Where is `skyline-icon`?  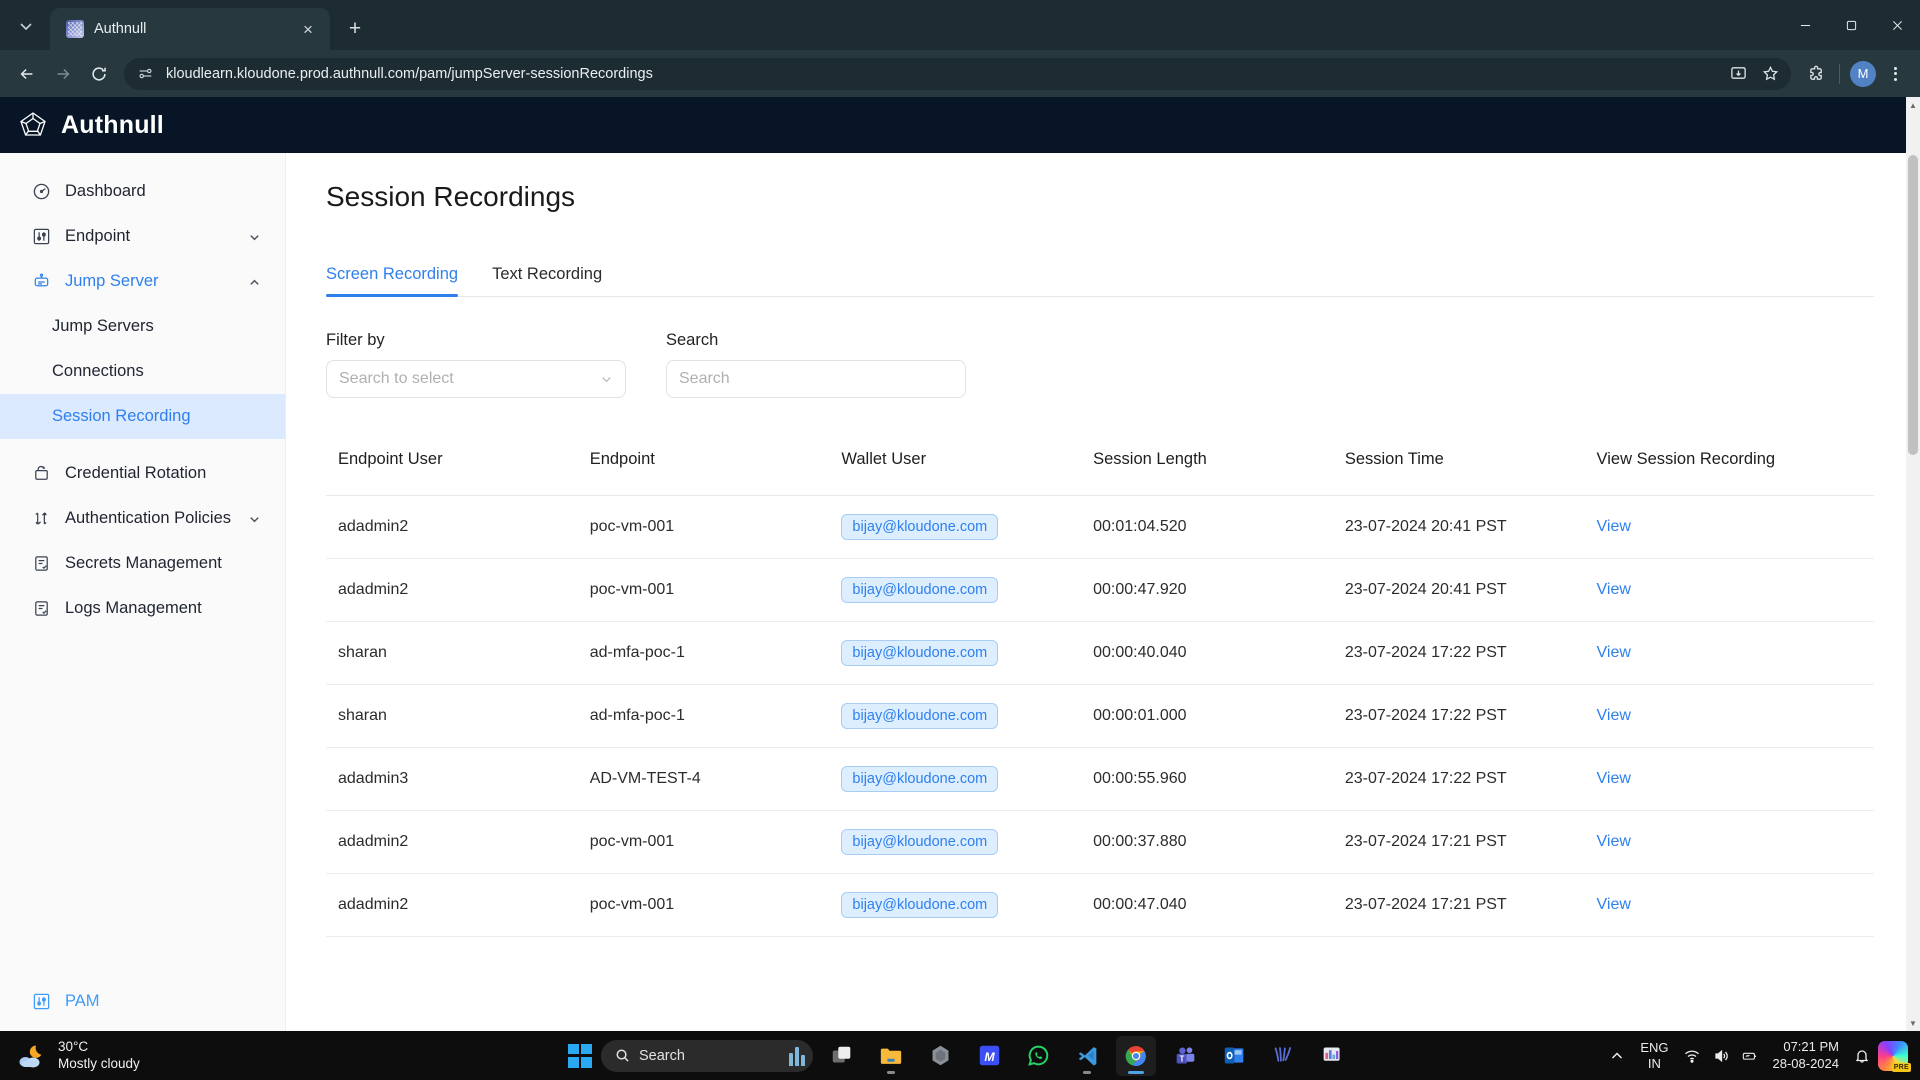
skyline-icon is located at coordinates (797, 1056).